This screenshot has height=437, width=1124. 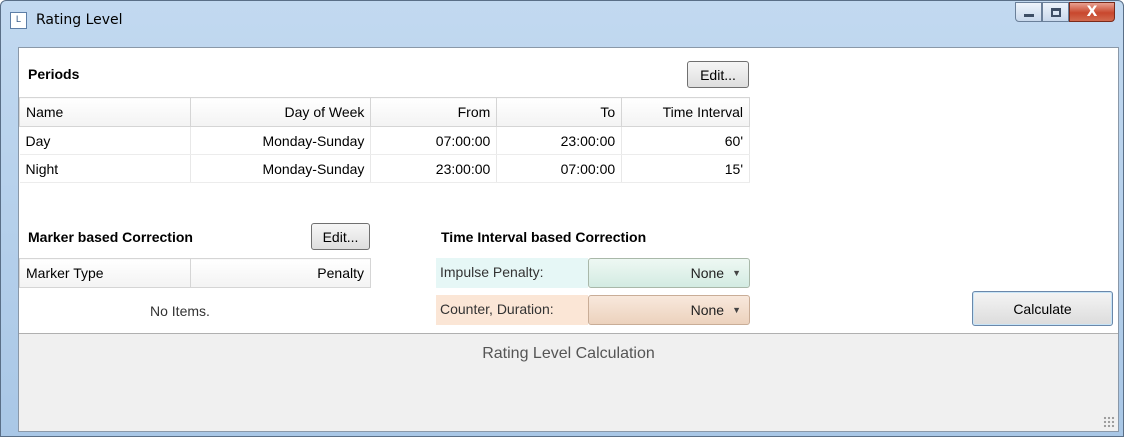 What do you see at coordinates (18, 20) in the screenshot?
I see `window-app-icon: L` at bounding box center [18, 20].